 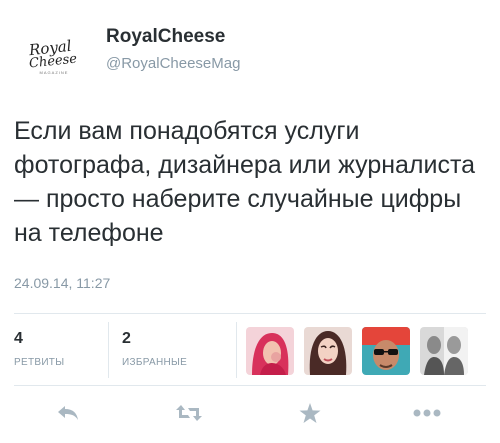 I want to click on retweet-button, so click(x=189, y=413).